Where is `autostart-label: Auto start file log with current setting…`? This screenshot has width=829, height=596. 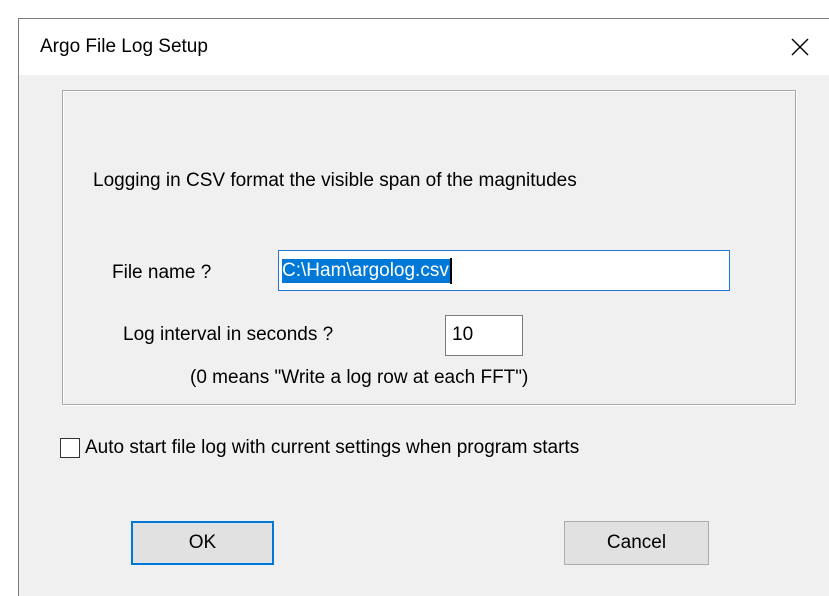 autostart-label: Auto start file log with current setting… is located at coordinates (332, 448).